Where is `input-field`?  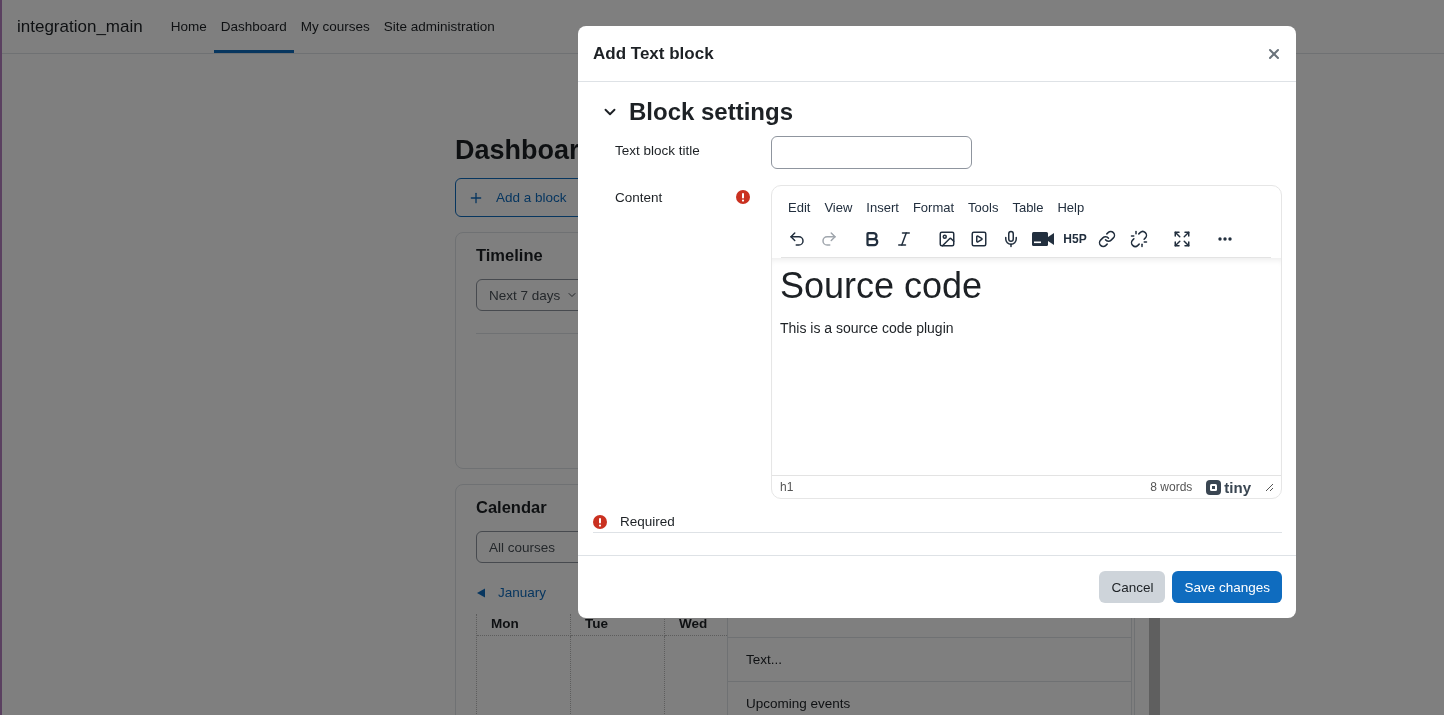 input-field is located at coordinates (871, 152).